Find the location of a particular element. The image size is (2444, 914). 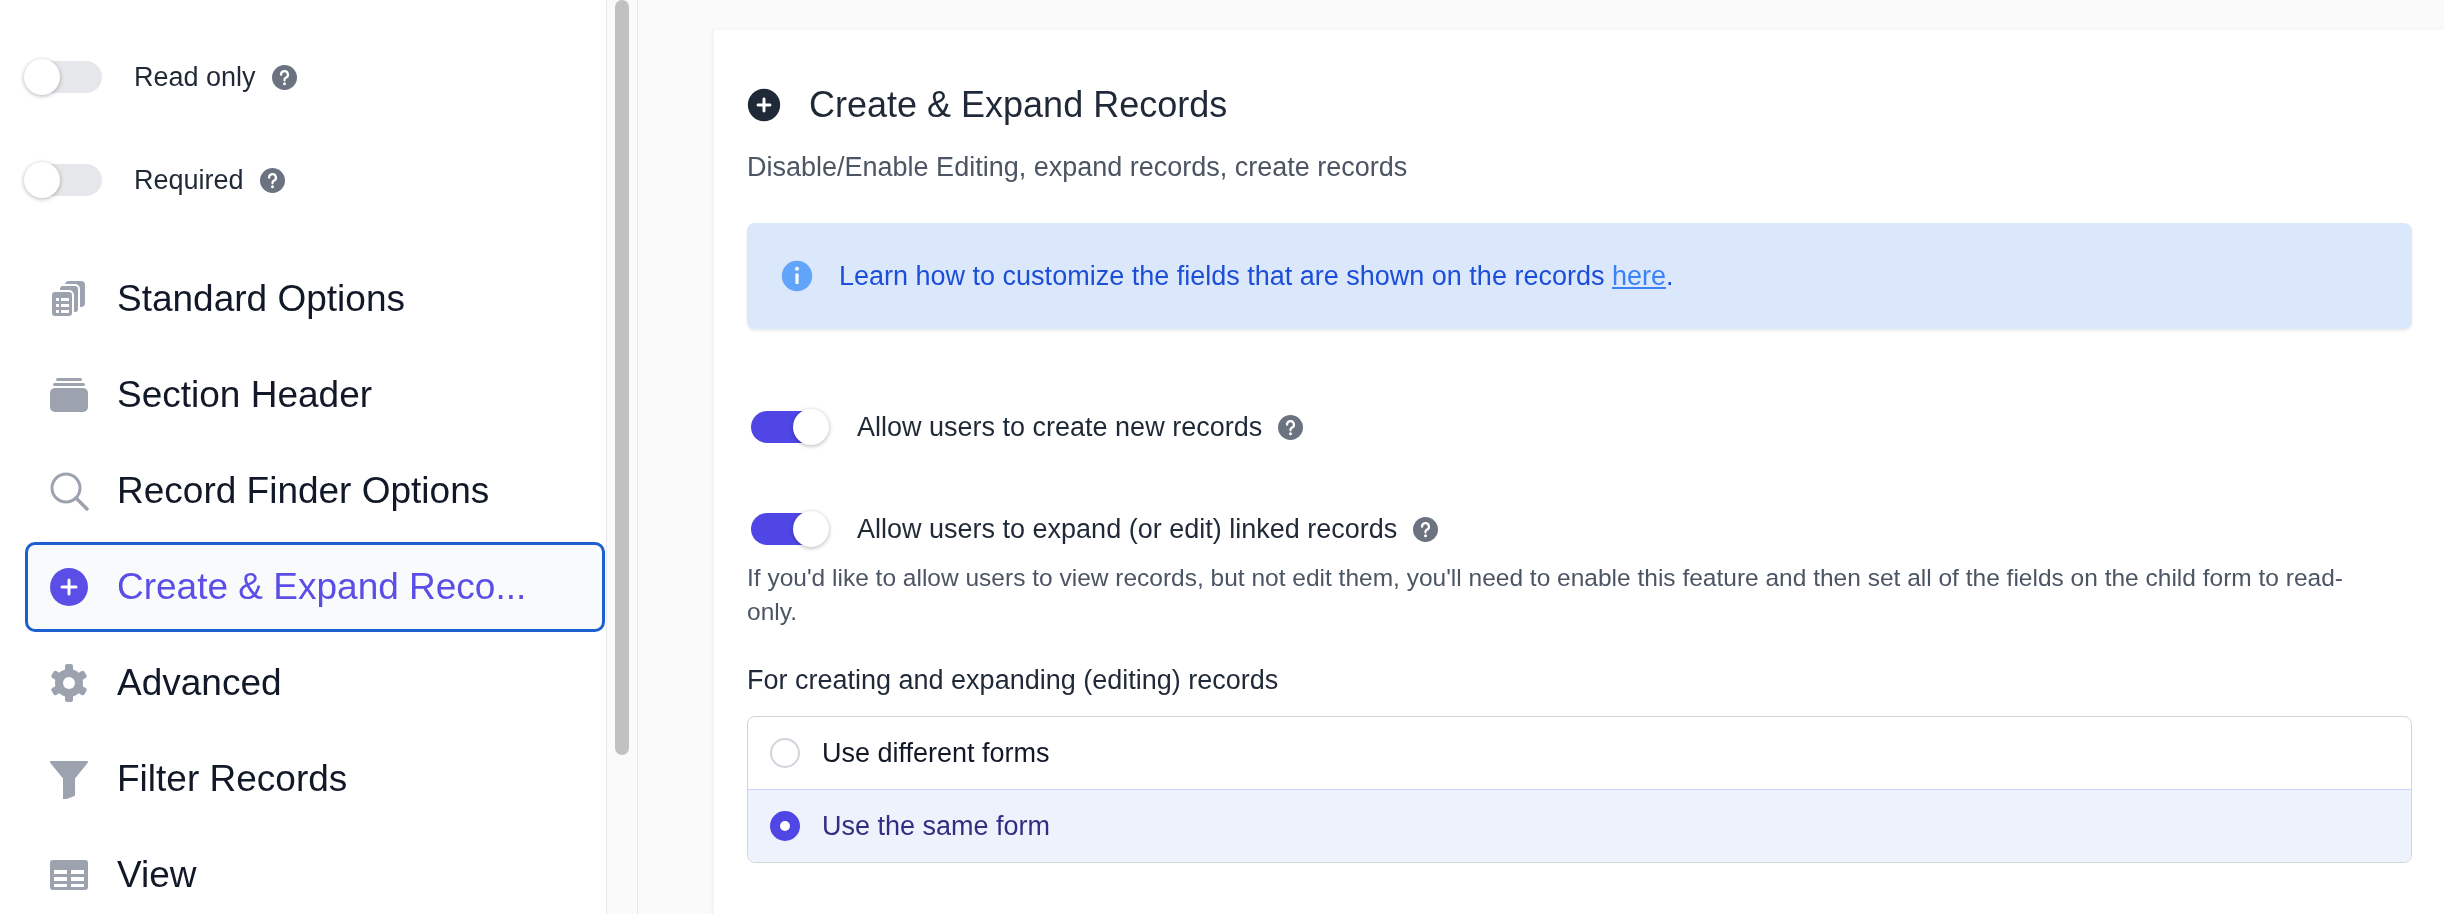

section-subtitle: Disable/Enable Editing, expand records, create records is located at coordinates (1078, 167).